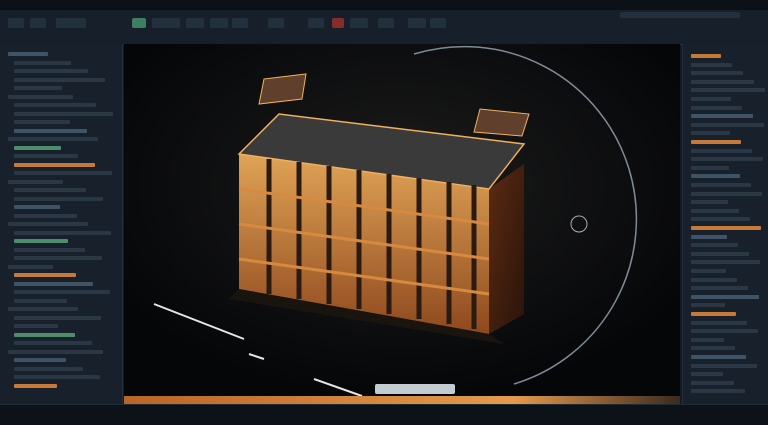 This screenshot has width=768, height=425. What do you see at coordinates (415, 389) in the screenshot?
I see `status-pill` at bounding box center [415, 389].